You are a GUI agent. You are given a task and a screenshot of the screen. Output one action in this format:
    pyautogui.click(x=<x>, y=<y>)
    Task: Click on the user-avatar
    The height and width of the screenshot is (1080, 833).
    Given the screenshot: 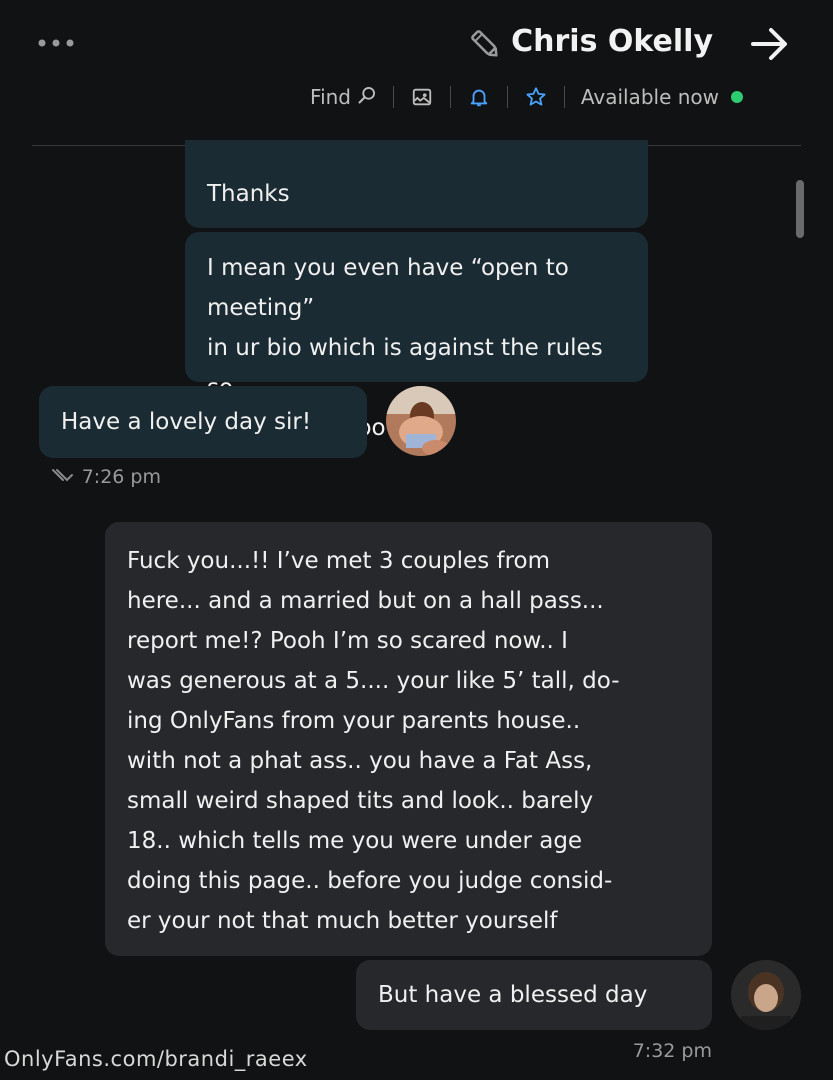 What is the action you would take?
    pyautogui.click(x=766, y=995)
    